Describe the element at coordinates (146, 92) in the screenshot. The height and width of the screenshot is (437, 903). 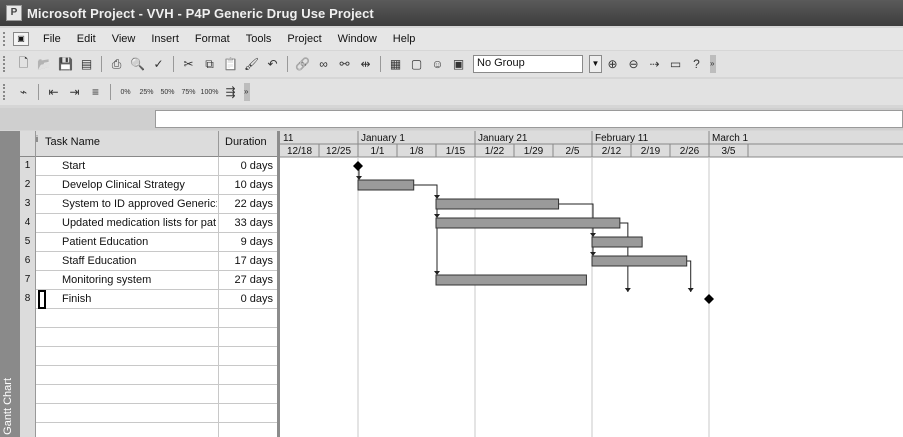
I see `percent-complete-25-icon: 25%` at that location.